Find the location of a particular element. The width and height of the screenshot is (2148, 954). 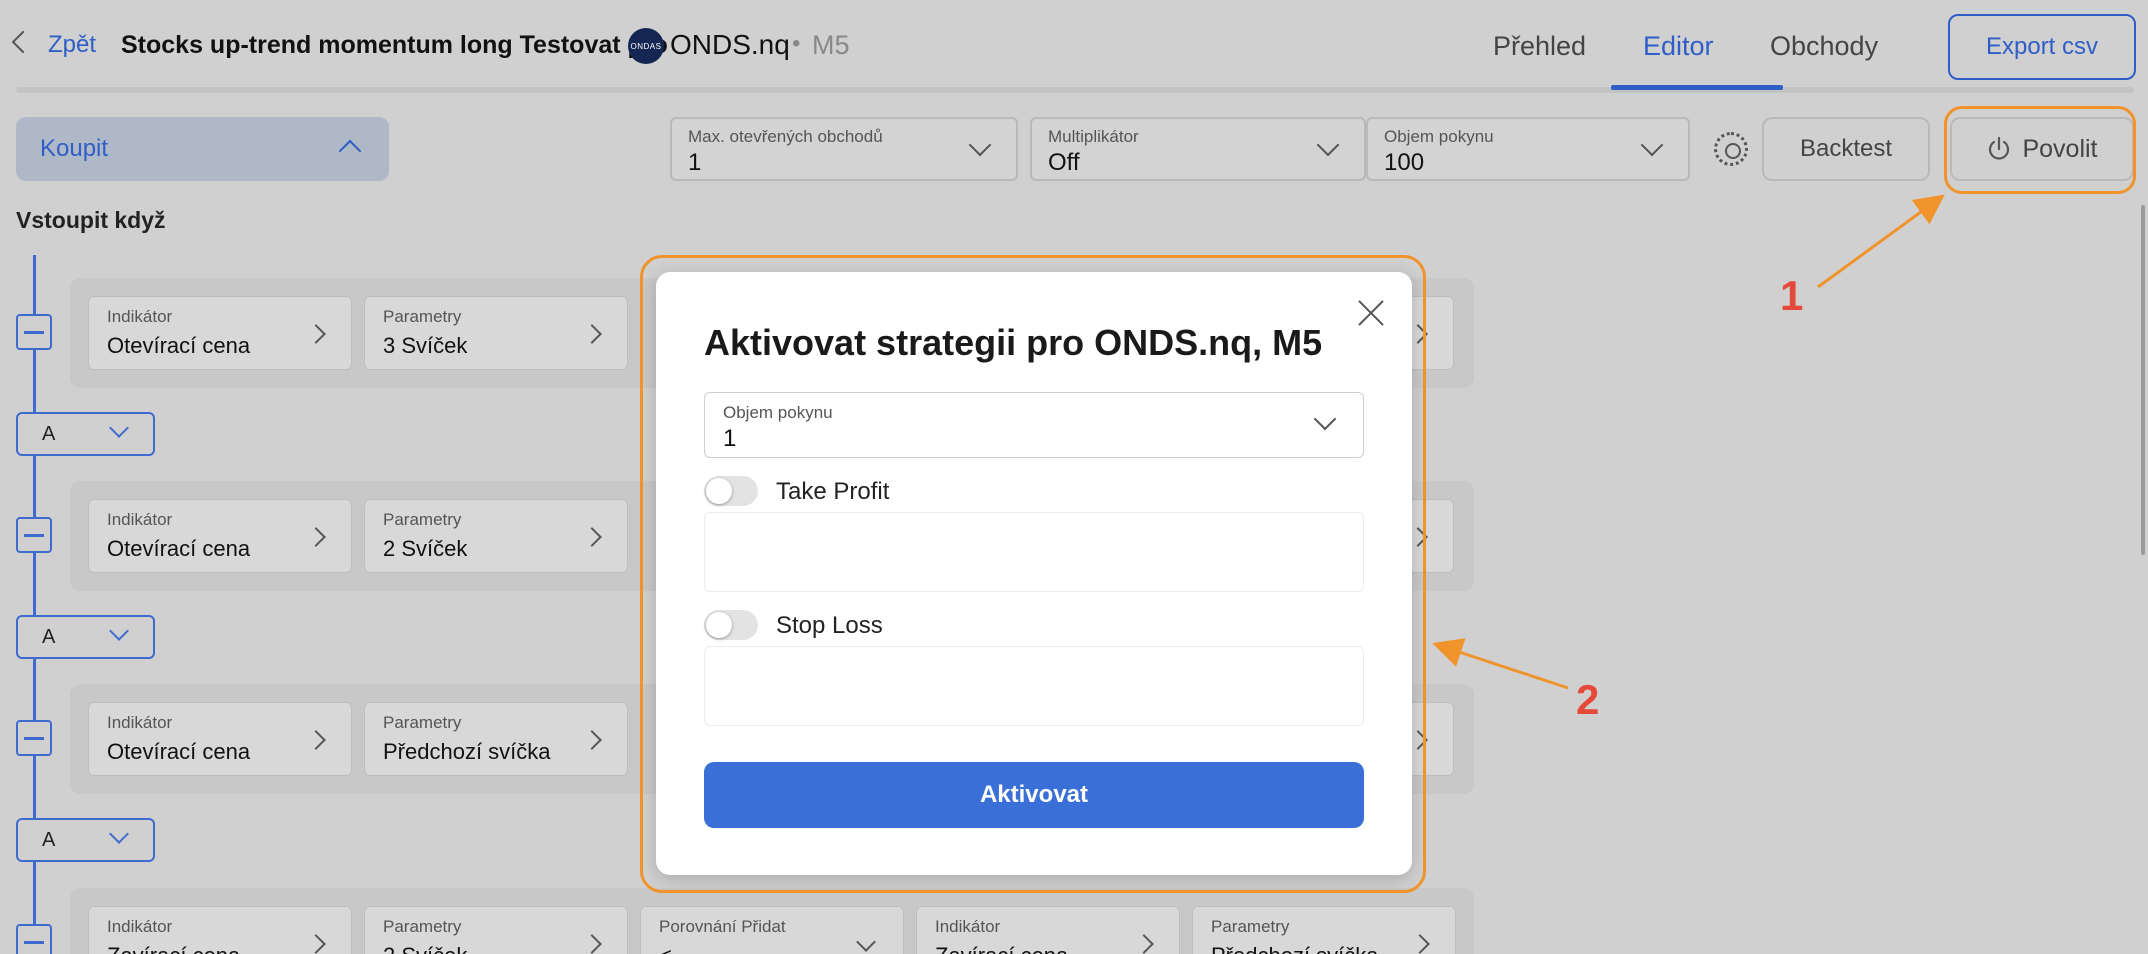

buy-section-toggle: Koupit is located at coordinates (202, 149).